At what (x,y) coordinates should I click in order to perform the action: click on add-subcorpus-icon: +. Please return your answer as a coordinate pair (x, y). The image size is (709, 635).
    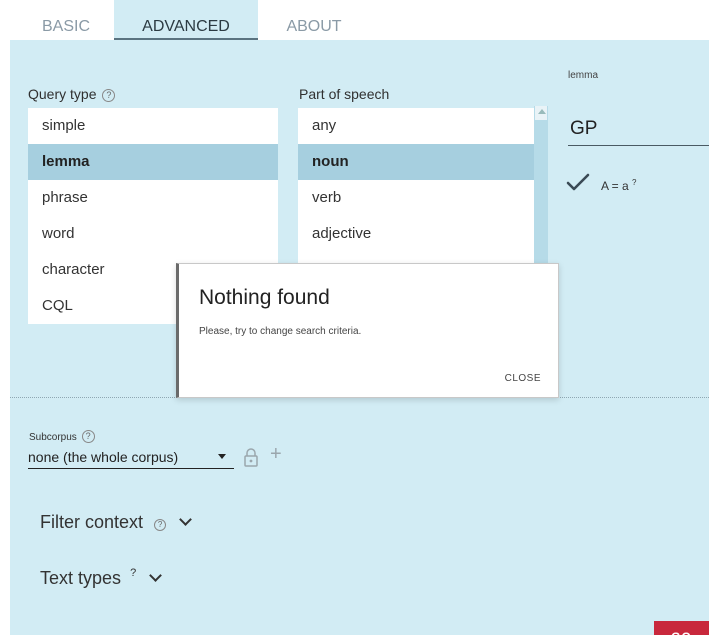
    Looking at the image, I should click on (276, 454).